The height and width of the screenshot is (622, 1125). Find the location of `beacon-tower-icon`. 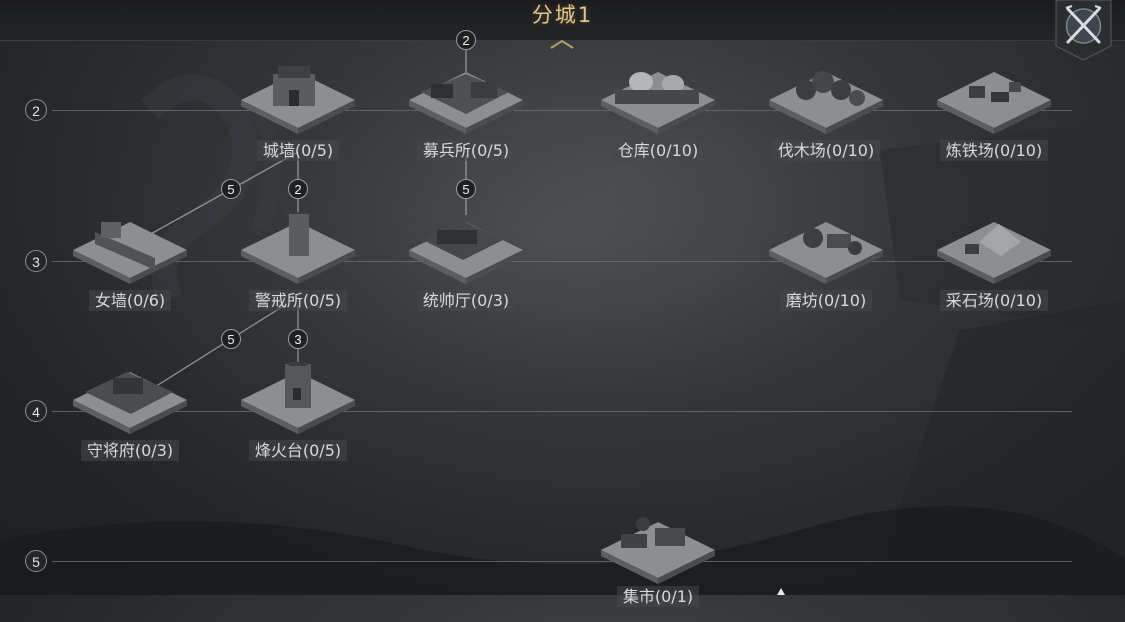

beacon-tower-icon is located at coordinates (298, 398).